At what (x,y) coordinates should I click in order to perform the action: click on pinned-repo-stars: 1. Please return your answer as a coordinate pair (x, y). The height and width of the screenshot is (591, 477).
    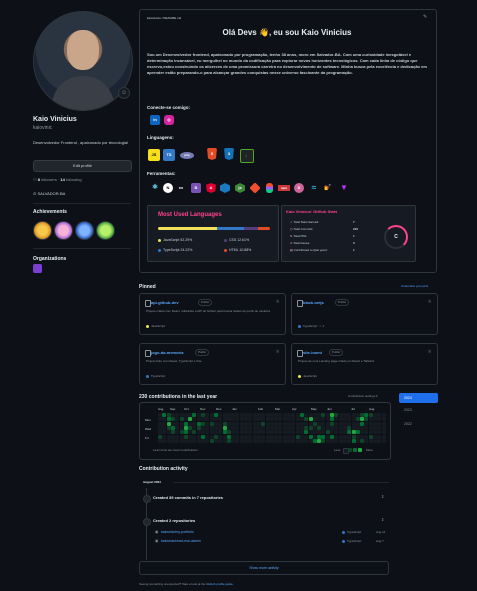
    Looking at the image, I should click on (323, 326).